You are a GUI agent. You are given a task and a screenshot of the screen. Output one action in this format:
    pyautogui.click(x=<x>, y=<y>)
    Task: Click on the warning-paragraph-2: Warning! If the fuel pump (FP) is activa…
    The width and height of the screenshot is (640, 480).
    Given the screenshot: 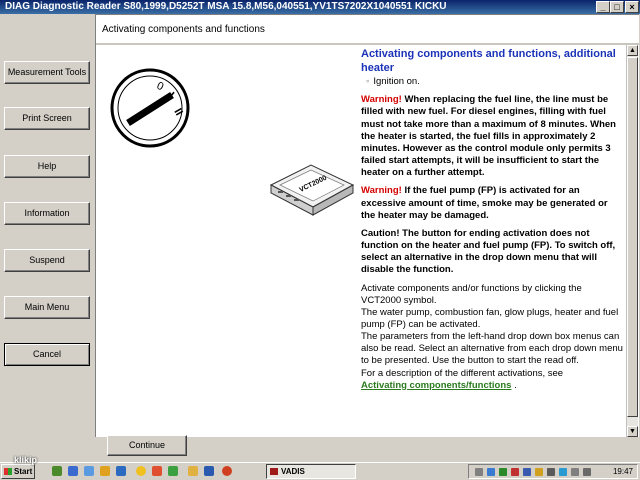 What is the action you would take?
    pyautogui.click(x=492, y=203)
    